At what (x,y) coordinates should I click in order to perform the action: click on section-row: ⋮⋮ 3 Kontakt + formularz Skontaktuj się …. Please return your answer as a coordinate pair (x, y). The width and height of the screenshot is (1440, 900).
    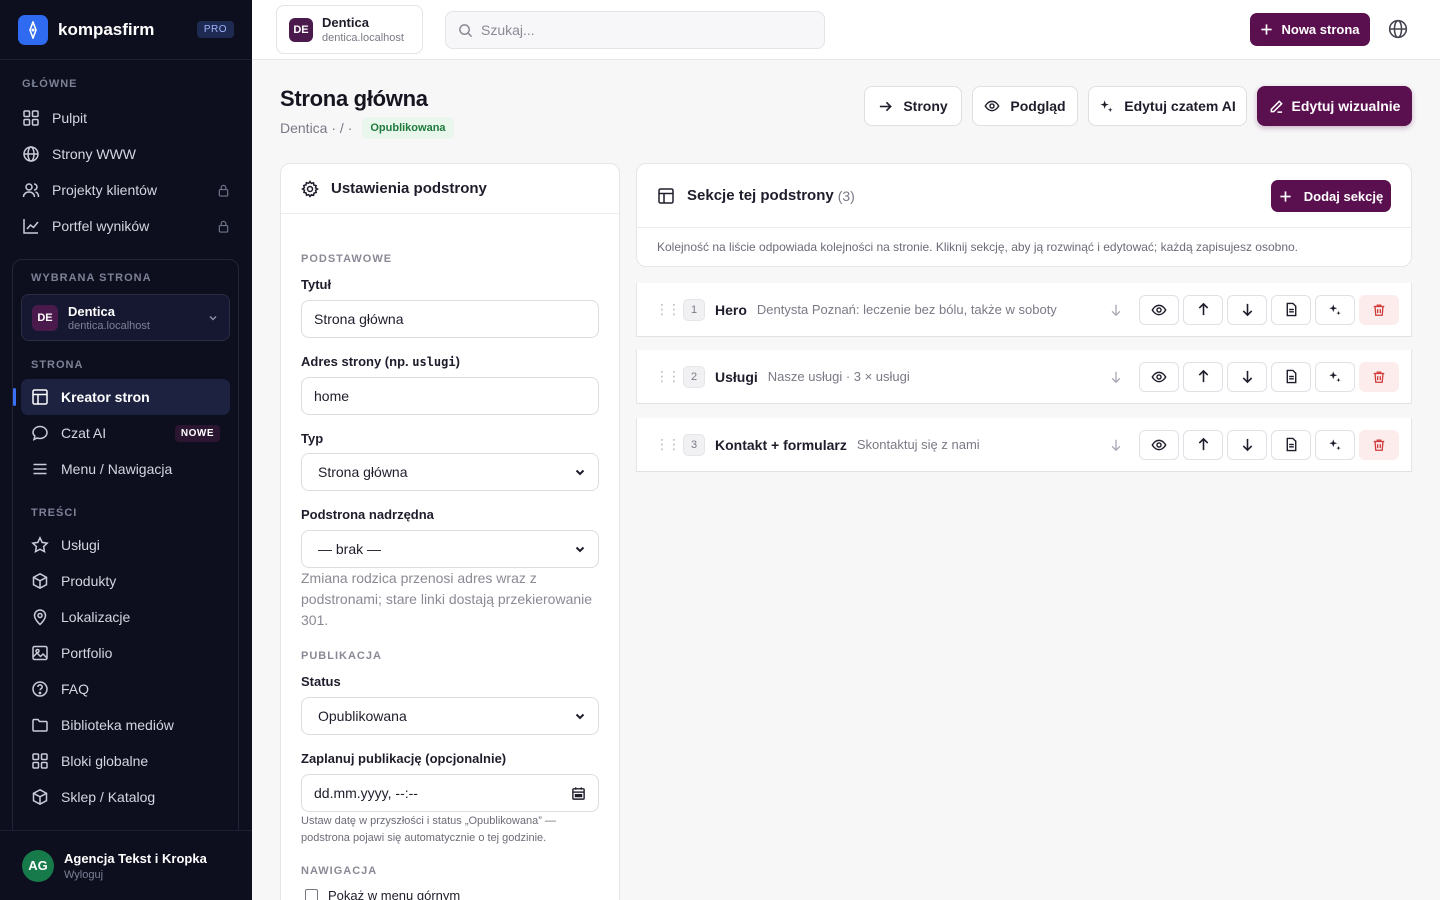
    Looking at the image, I should click on (1024, 445).